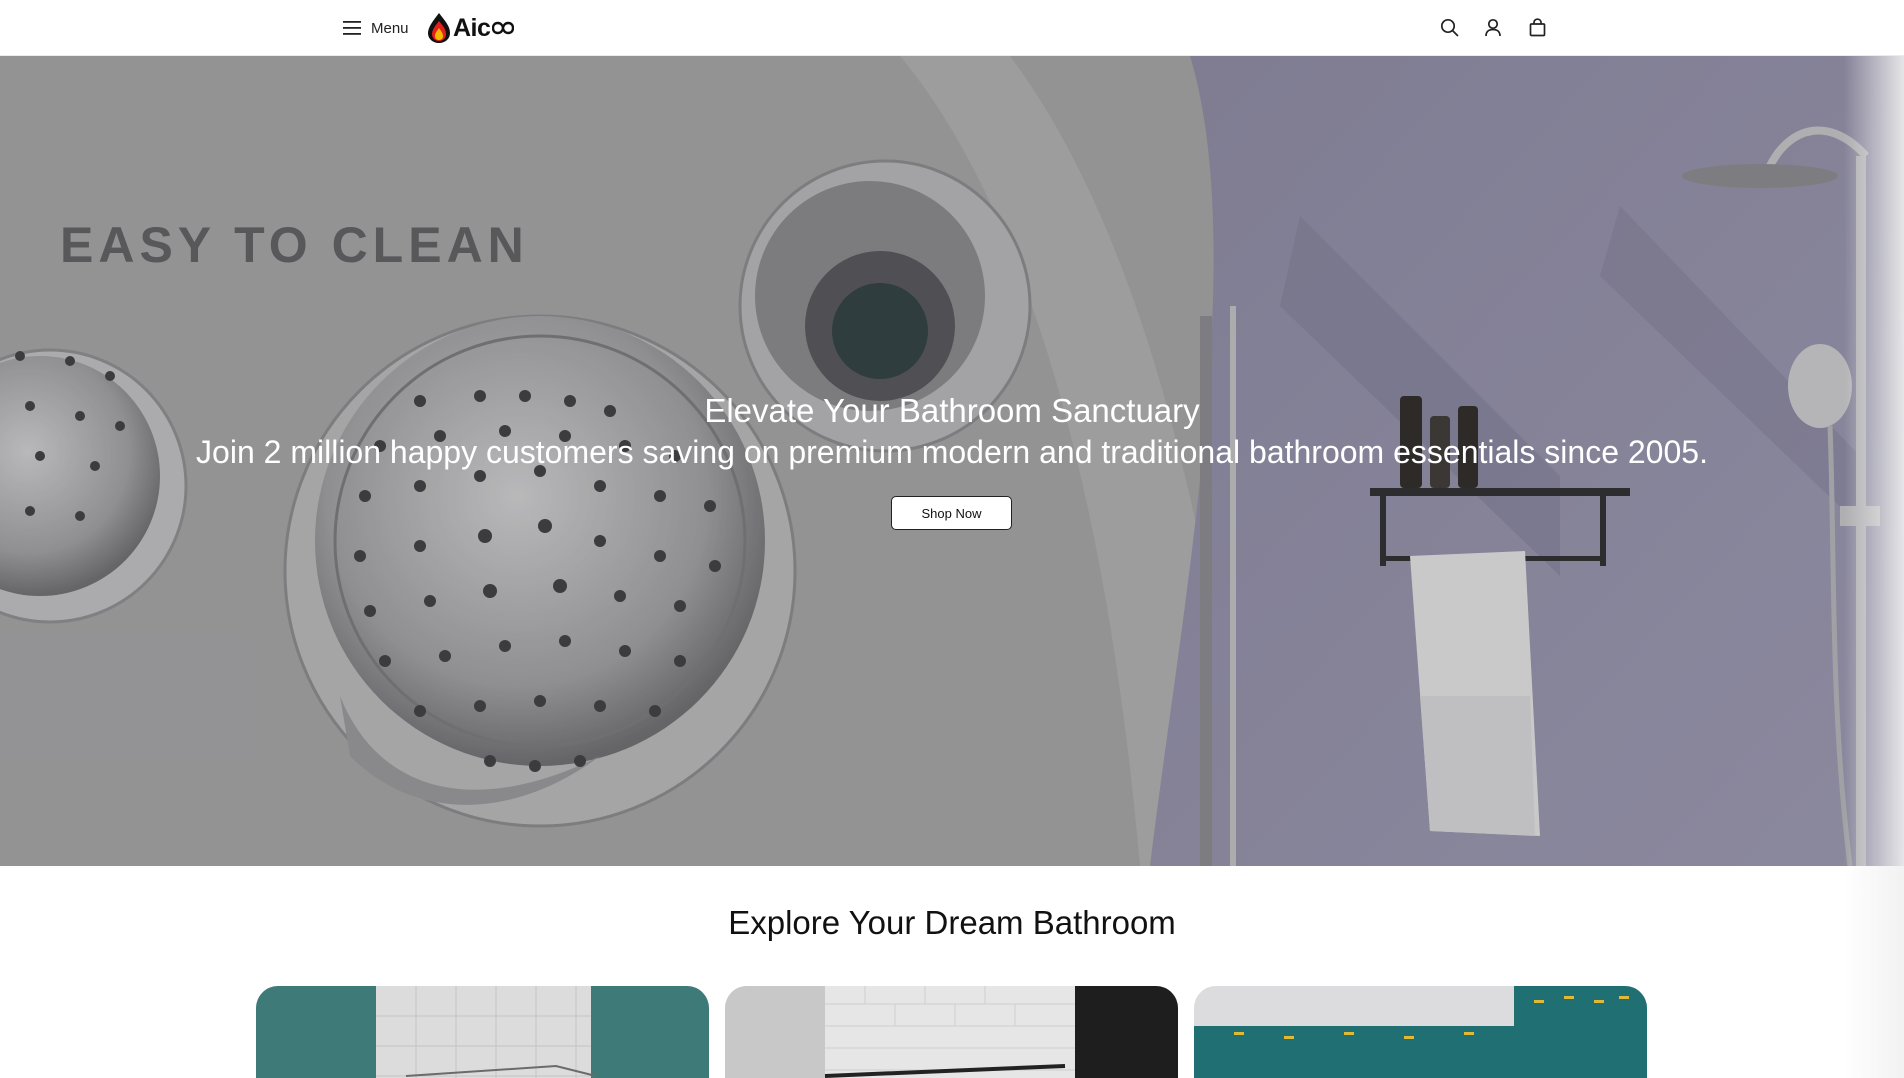  Describe the element at coordinates (951, 513) in the screenshot. I see `shop-now-button: Shop Now` at that location.